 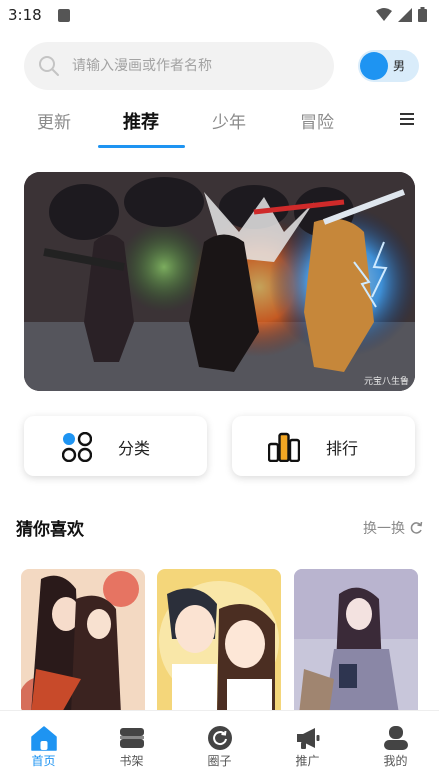 What do you see at coordinates (43, 761) in the screenshot?
I see `nav-home-label: 首页` at bounding box center [43, 761].